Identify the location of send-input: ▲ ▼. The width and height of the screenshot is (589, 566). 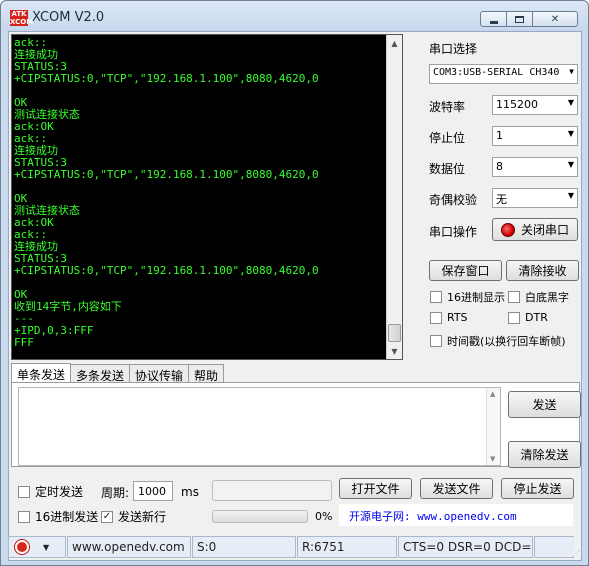
(259, 426).